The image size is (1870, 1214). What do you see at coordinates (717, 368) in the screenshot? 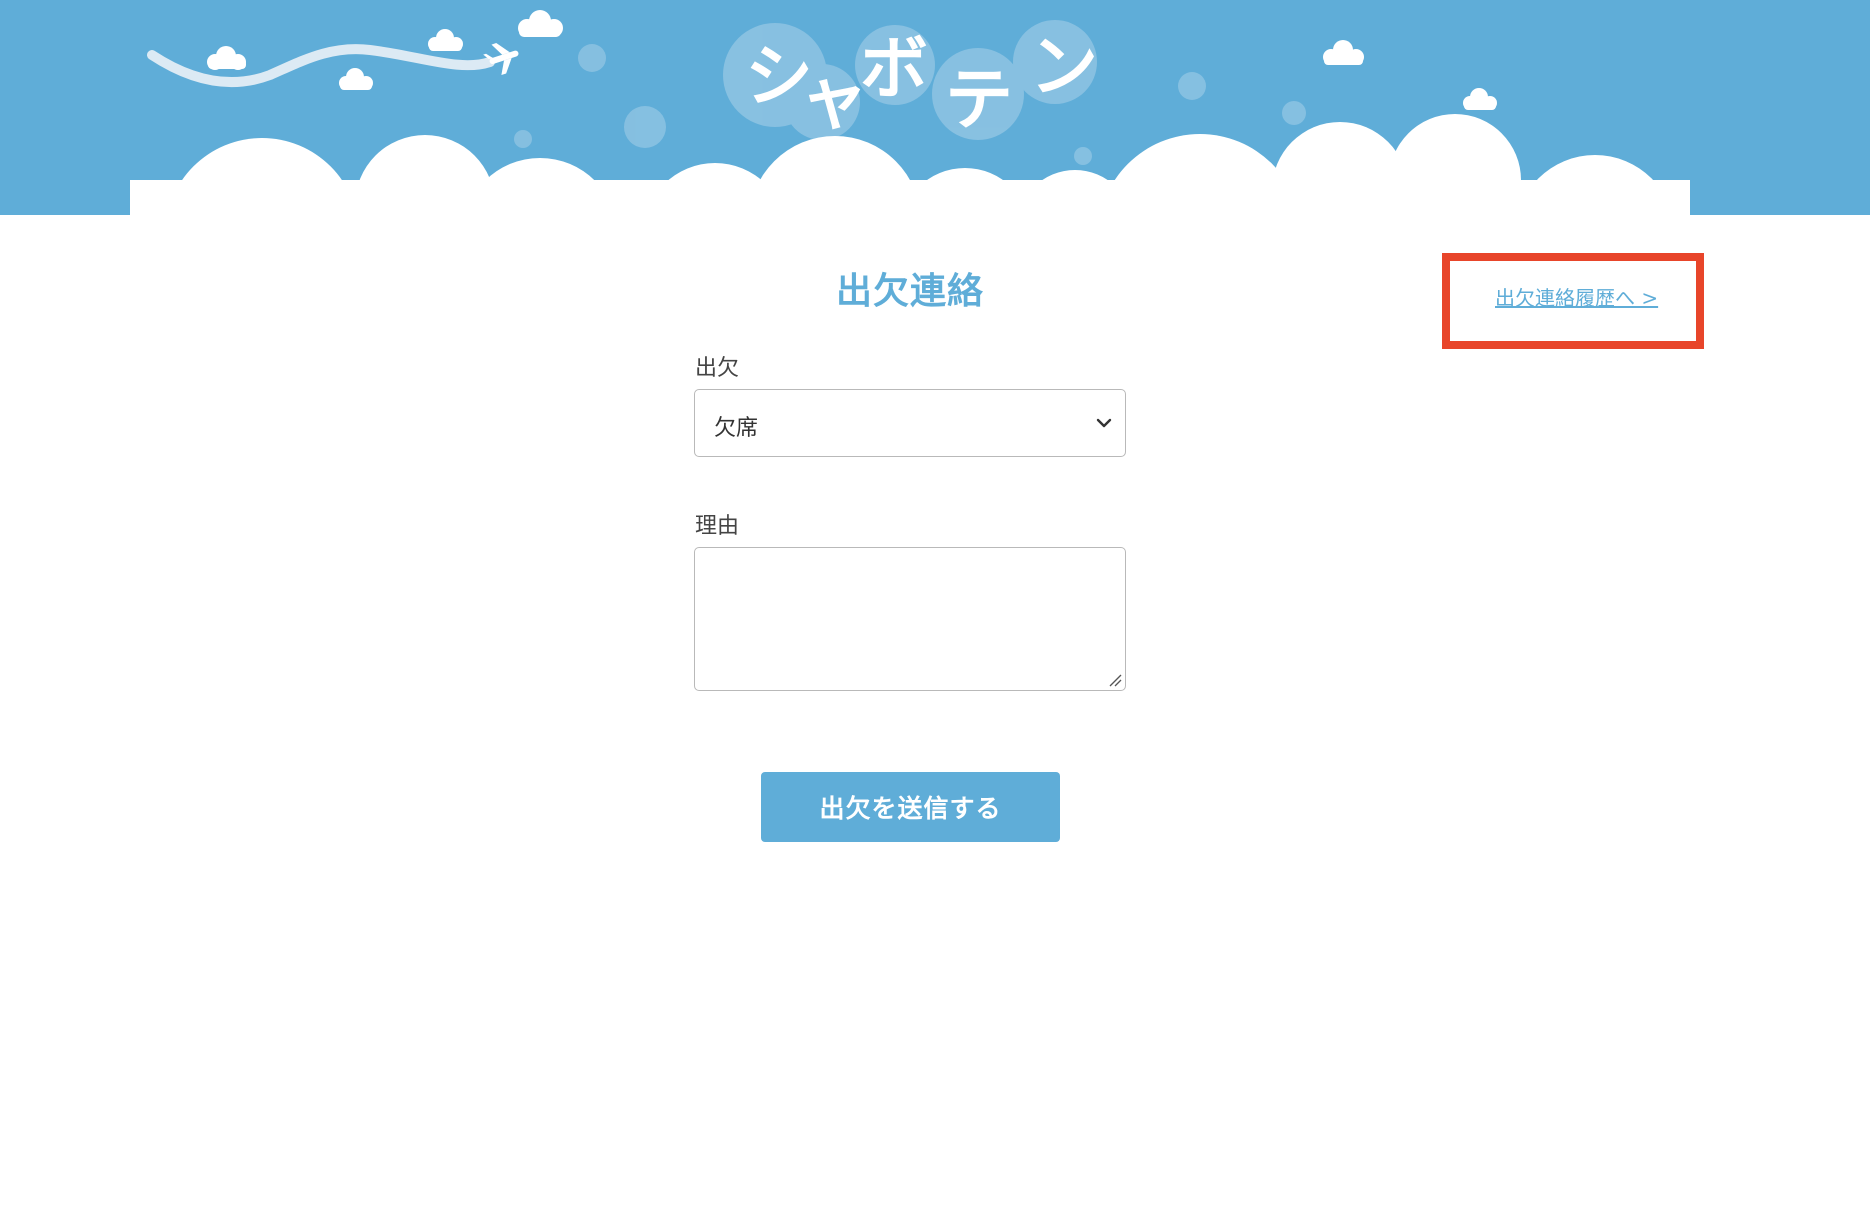
I see `attendance-label: 出欠` at bounding box center [717, 368].